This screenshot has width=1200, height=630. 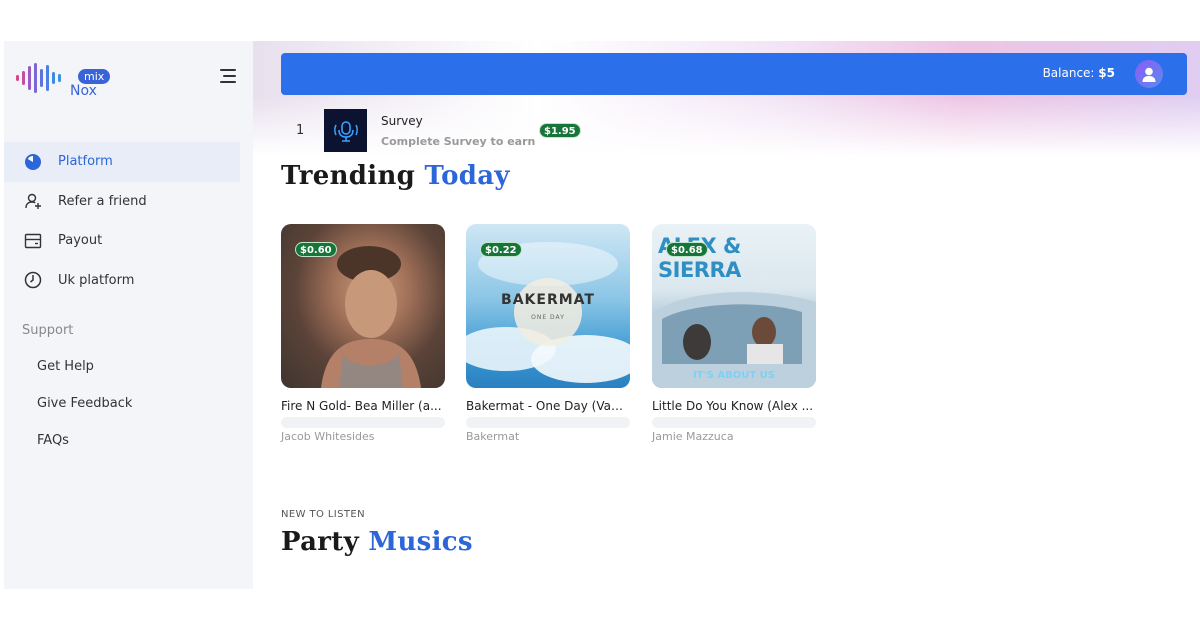 I want to click on pie-chart-icon, so click(x=33, y=162).